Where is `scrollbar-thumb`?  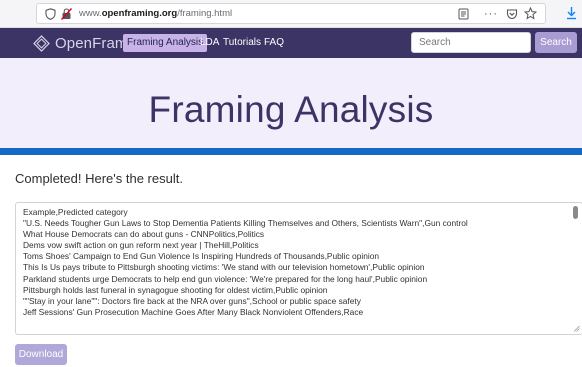
scrollbar-thumb is located at coordinates (575, 212).